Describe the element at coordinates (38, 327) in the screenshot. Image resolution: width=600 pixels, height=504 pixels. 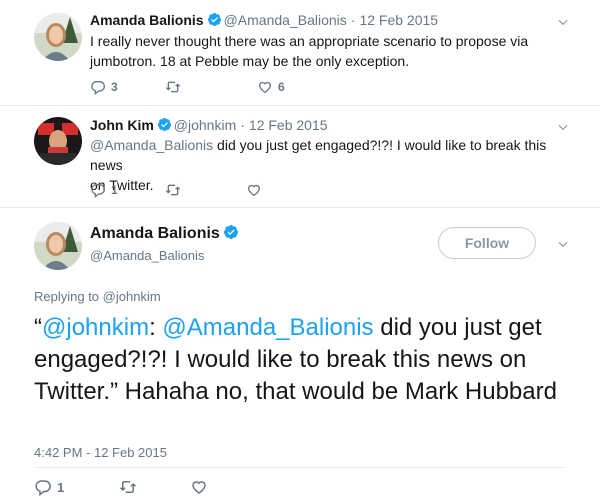
I see `quote-open: “` at that location.